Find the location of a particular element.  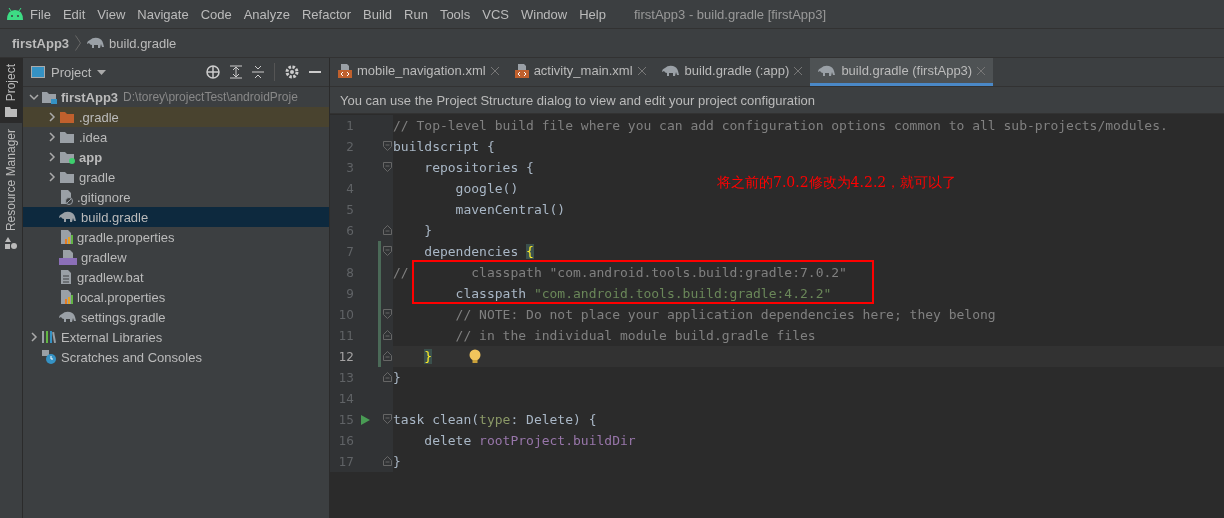

menu-item: Navigate is located at coordinates (163, 14).